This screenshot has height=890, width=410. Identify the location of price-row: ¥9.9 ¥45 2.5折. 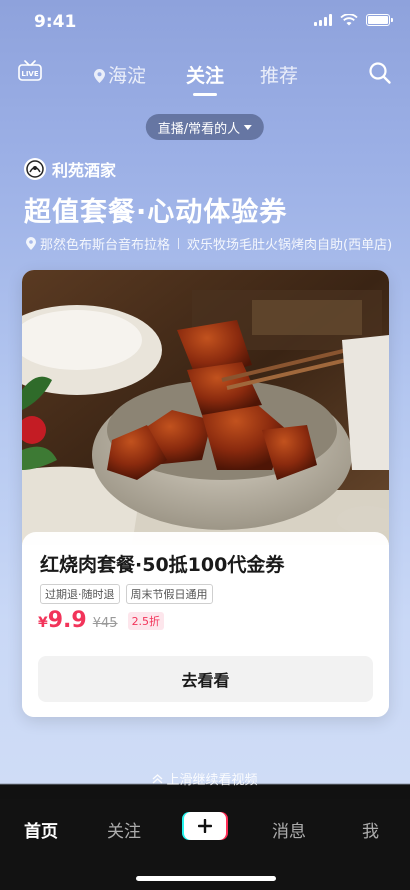
(101, 620).